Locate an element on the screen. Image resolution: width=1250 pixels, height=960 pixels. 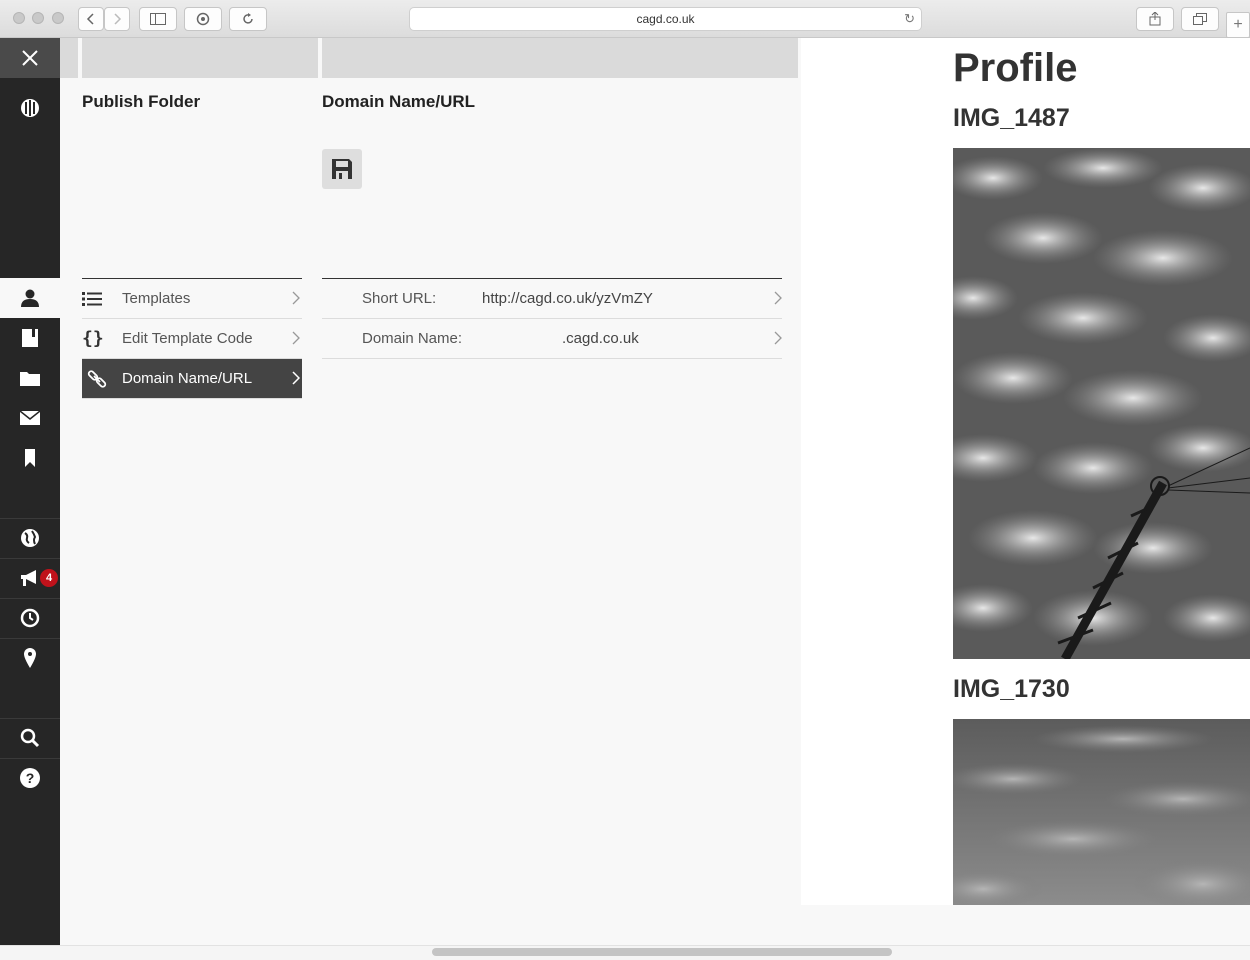
column-header-strip is located at coordinates (69, 58).